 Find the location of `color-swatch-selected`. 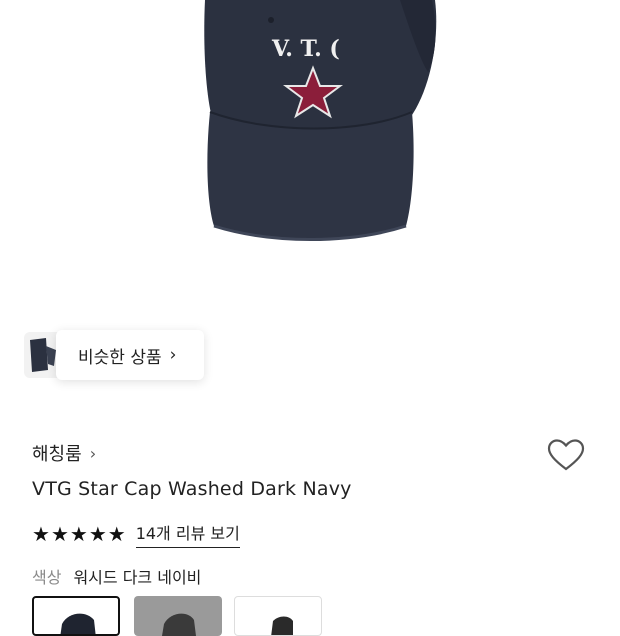

color-swatch-selected is located at coordinates (76, 616).